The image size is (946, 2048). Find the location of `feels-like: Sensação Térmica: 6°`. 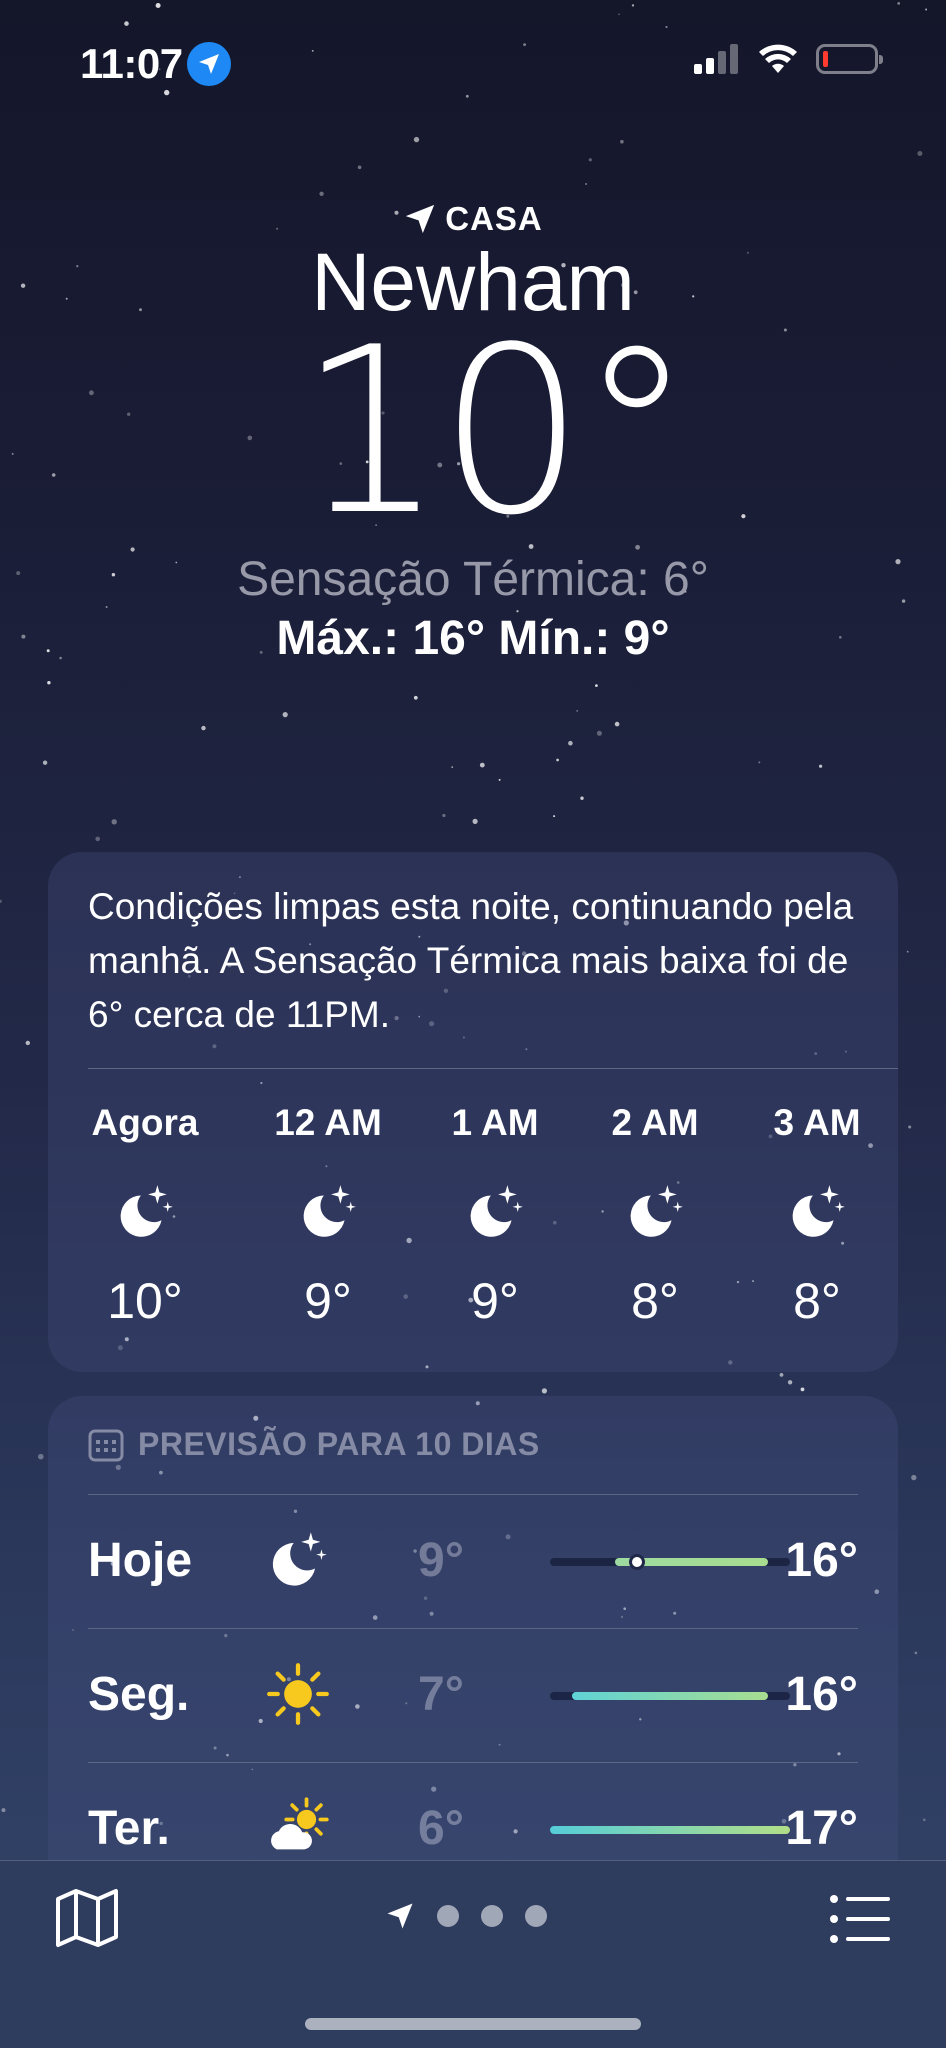

feels-like: Sensação Térmica: 6° is located at coordinates (473, 580).